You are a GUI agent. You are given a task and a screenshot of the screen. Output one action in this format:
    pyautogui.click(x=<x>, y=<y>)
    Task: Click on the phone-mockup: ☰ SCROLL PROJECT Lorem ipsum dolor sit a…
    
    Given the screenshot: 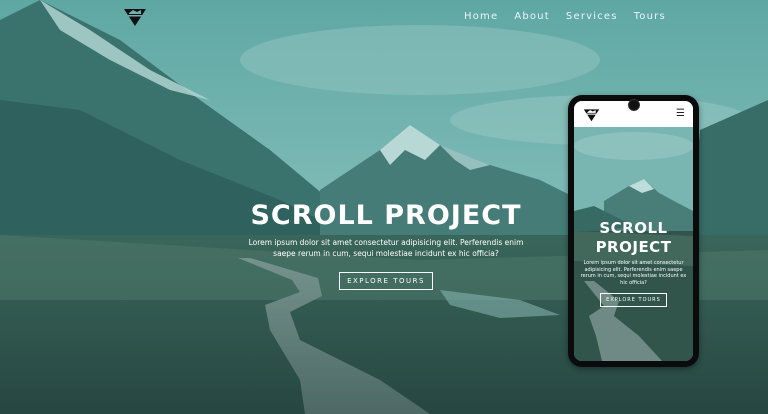 What is the action you would take?
    pyautogui.click(x=633, y=231)
    